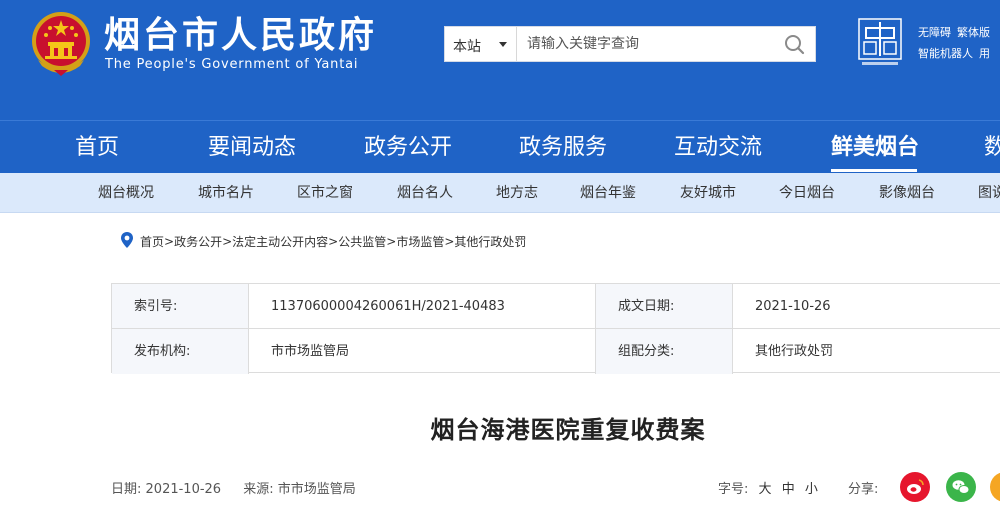  Describe the element at coordinates (989, 193) in the screenshot. I see `subnav-pictures: 图说` at that location.